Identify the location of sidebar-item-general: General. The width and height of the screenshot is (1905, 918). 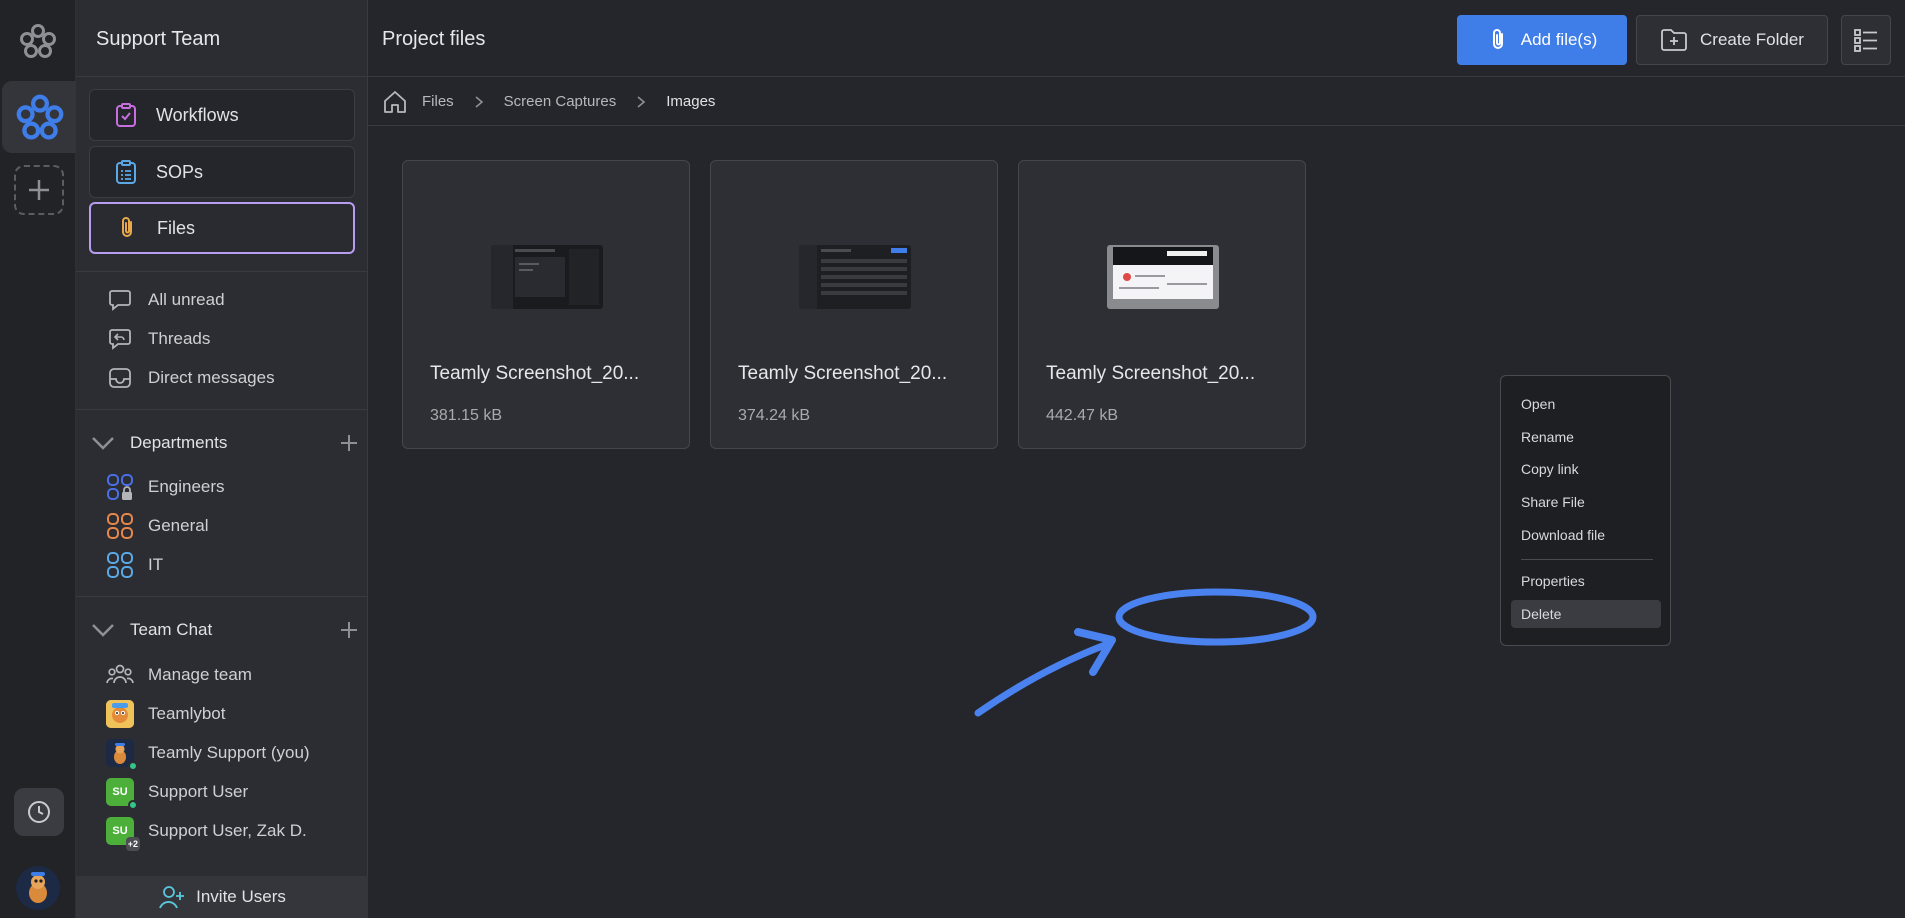
(157, 526).